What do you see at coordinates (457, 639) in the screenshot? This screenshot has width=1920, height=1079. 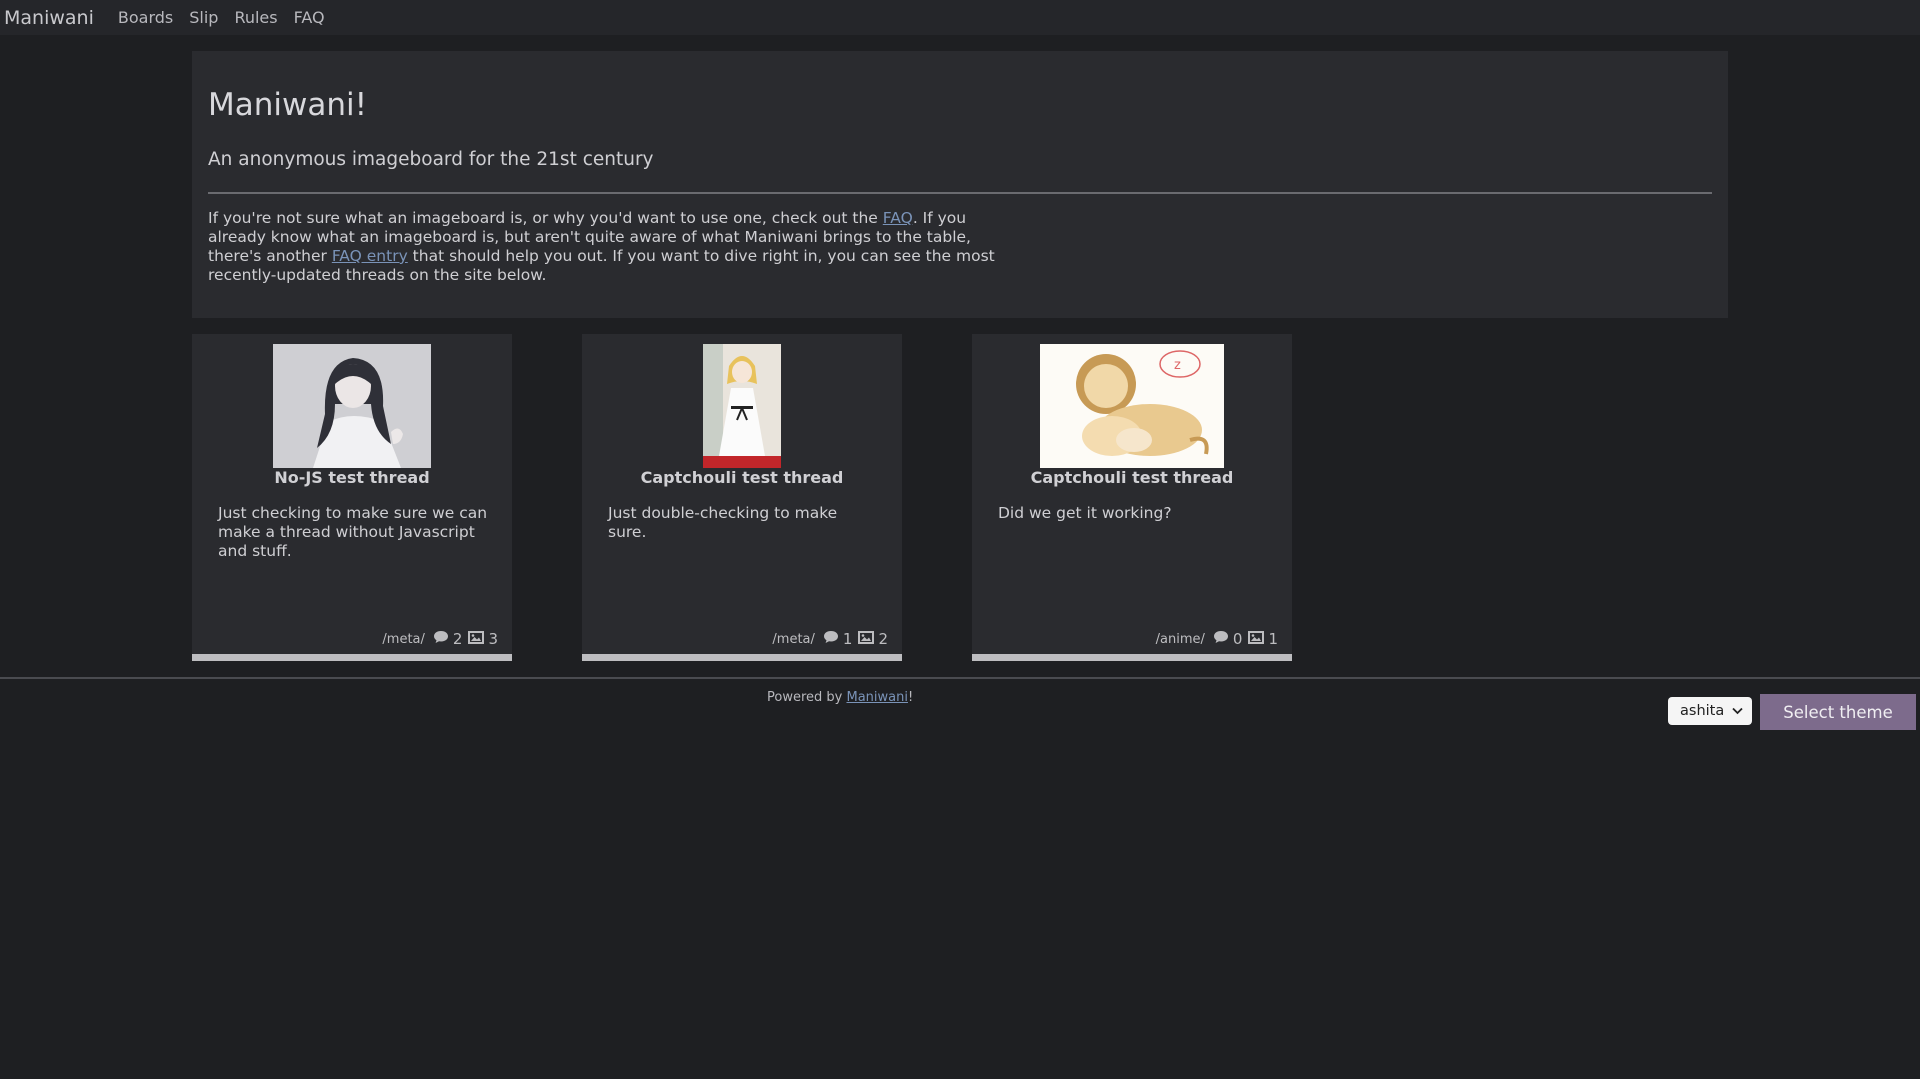 I see `reply-count: 2` at bounding box center [457, 639].